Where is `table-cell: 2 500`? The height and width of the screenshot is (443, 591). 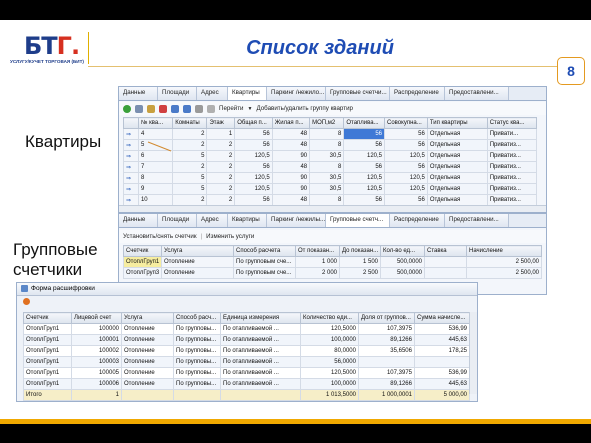 table-cell: 2 500 is located at coordinates (360, 273).